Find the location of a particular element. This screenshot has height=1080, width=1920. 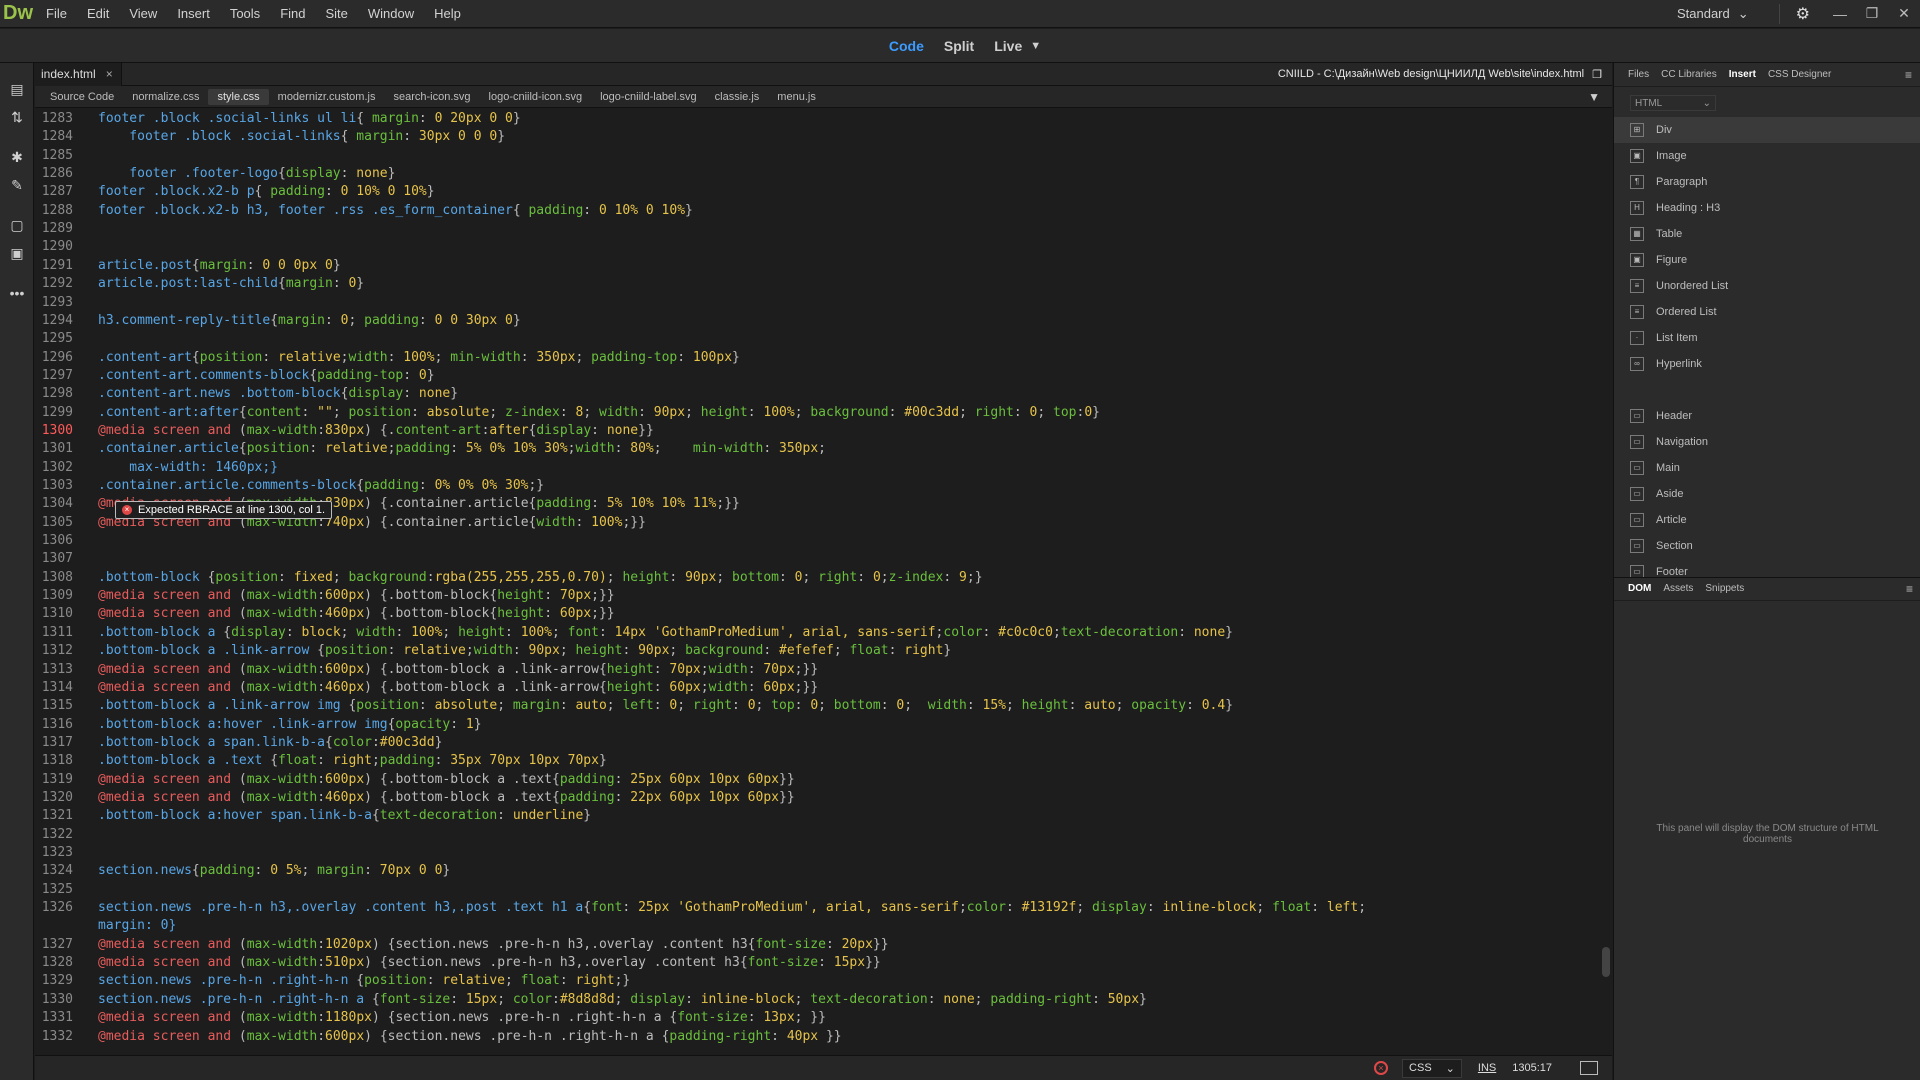

menu-tools: Tools is located at coordinates (245, 14).